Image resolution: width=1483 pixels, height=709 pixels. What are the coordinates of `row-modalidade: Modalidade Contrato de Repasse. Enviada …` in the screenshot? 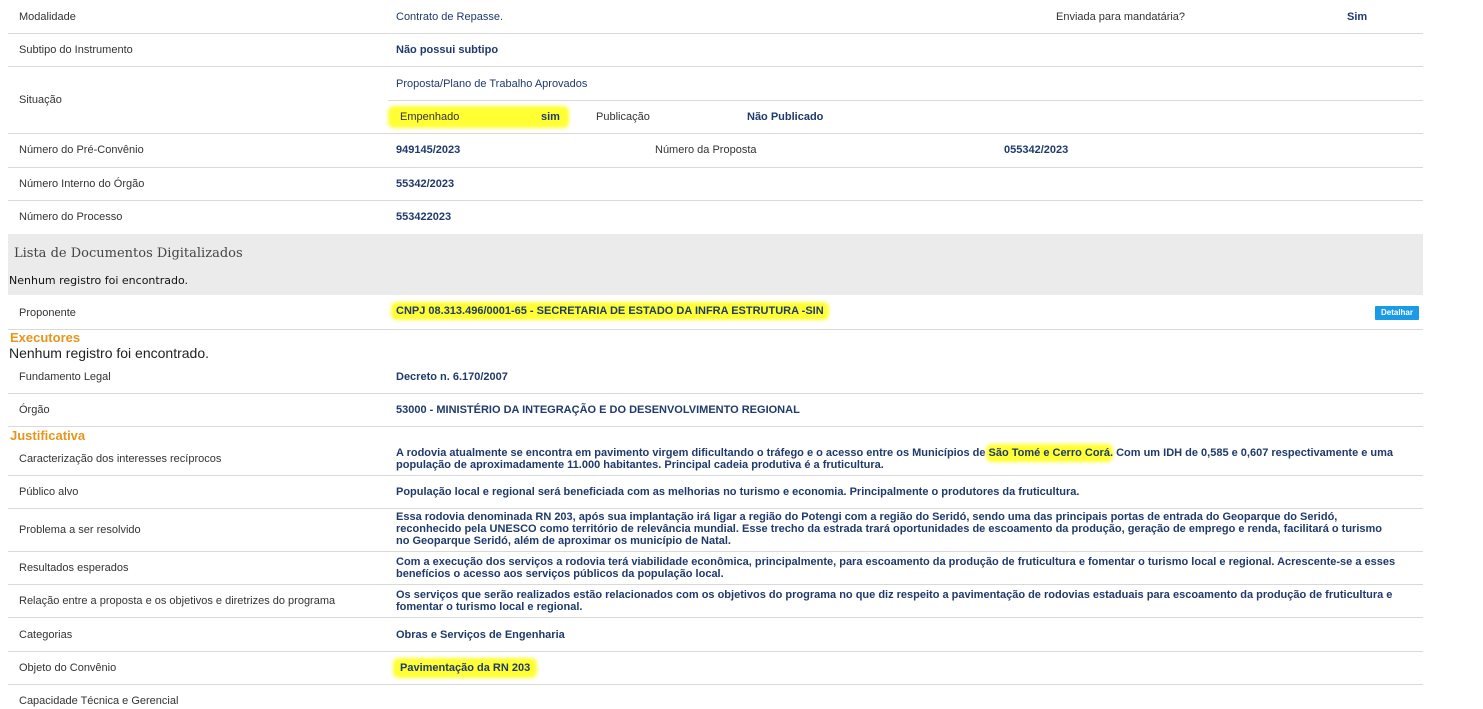 It's located at (715, 17).